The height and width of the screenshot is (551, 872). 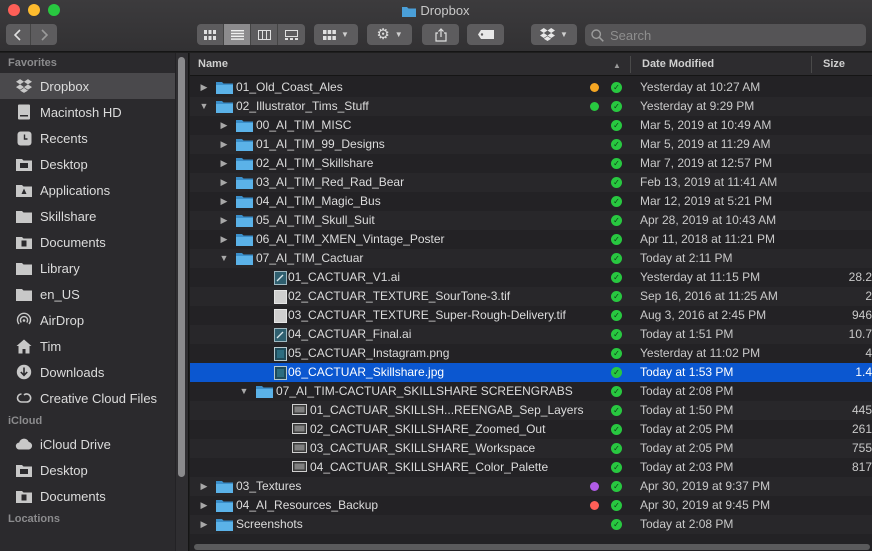 What do you see at coordinates (330, 182) in the screenshot?
I see `file-name: 03_AI_TIM_Red_Rad_Bear` at bounding box center [330, 182].